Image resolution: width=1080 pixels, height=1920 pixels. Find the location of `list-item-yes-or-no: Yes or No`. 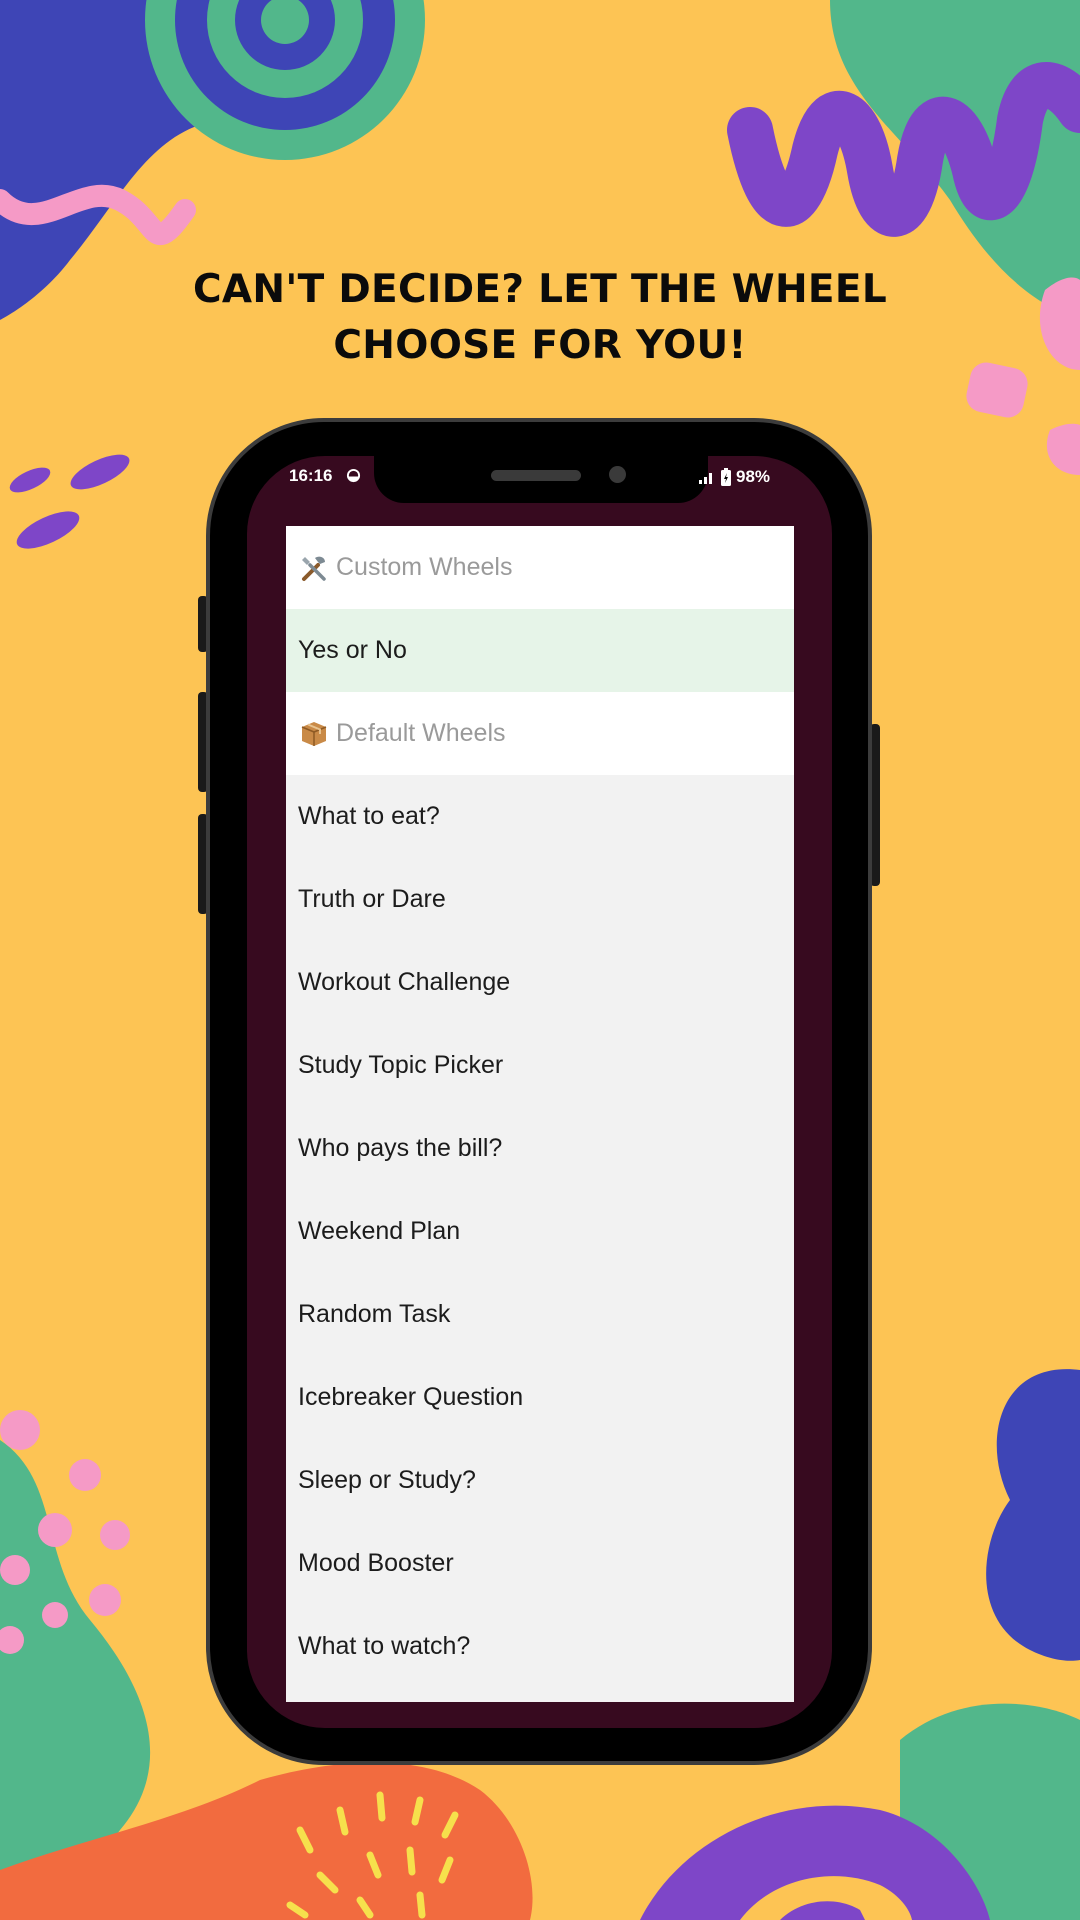

list-item-yes-or-no: Yes or No is located at coordinates (540, 650).